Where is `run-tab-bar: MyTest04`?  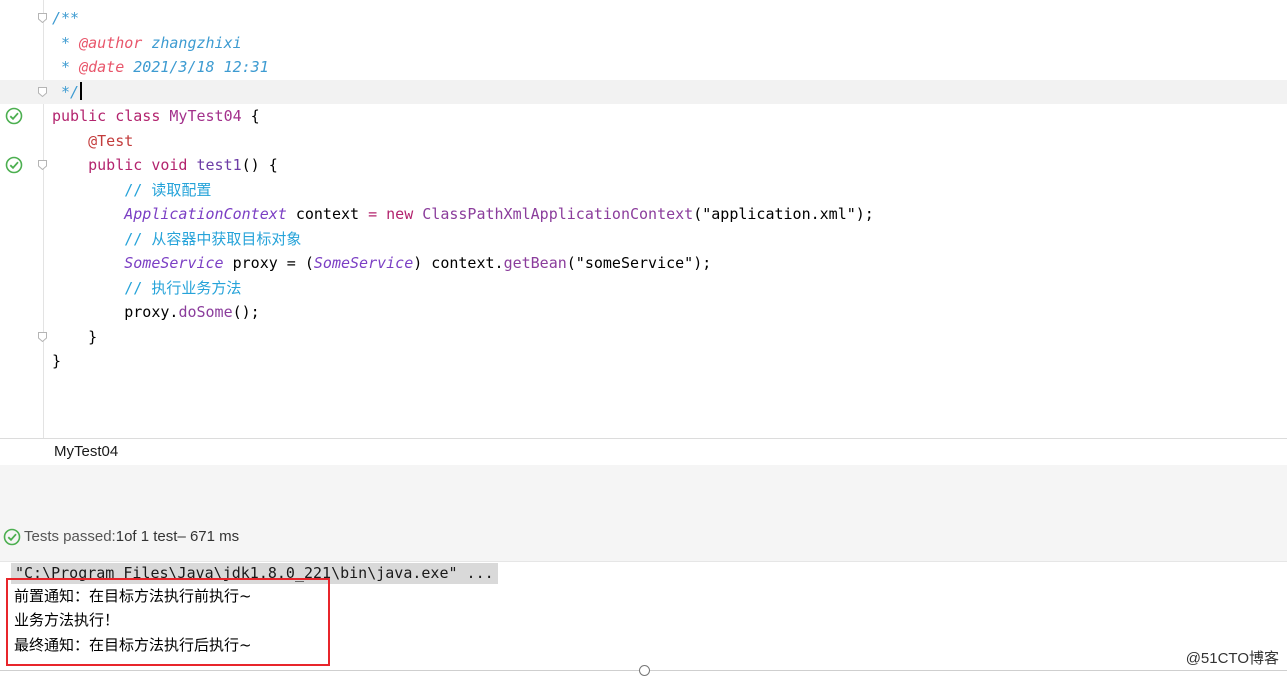 run-tab-bar: MyTest04 is located at coordinates (643, 452).